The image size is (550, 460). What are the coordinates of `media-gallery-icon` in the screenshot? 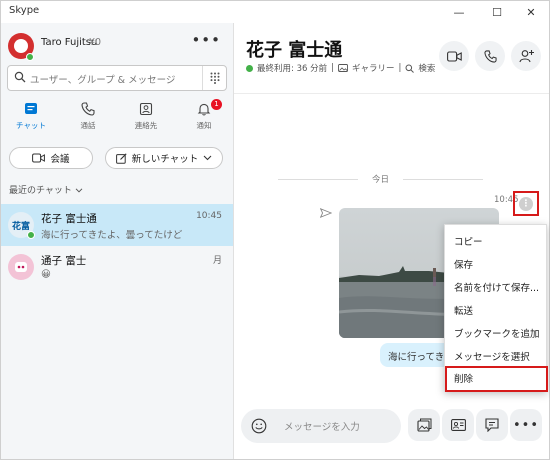 It's located at (423, 425).